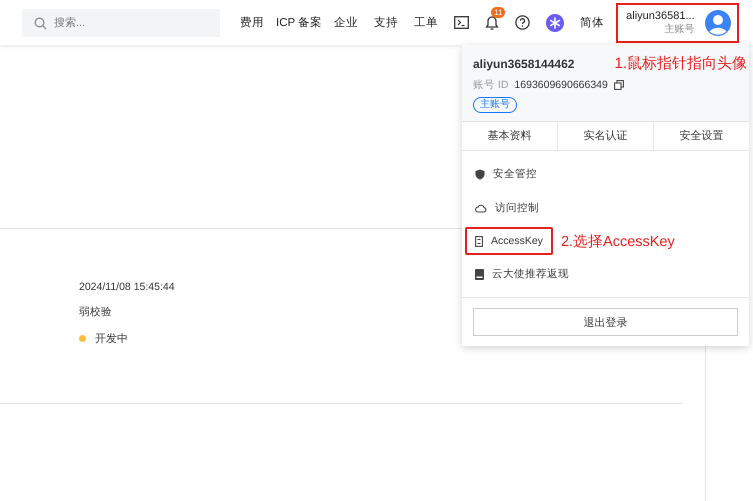 The image size is (753, 501). I want to click on book-icon, so click(479, 274).